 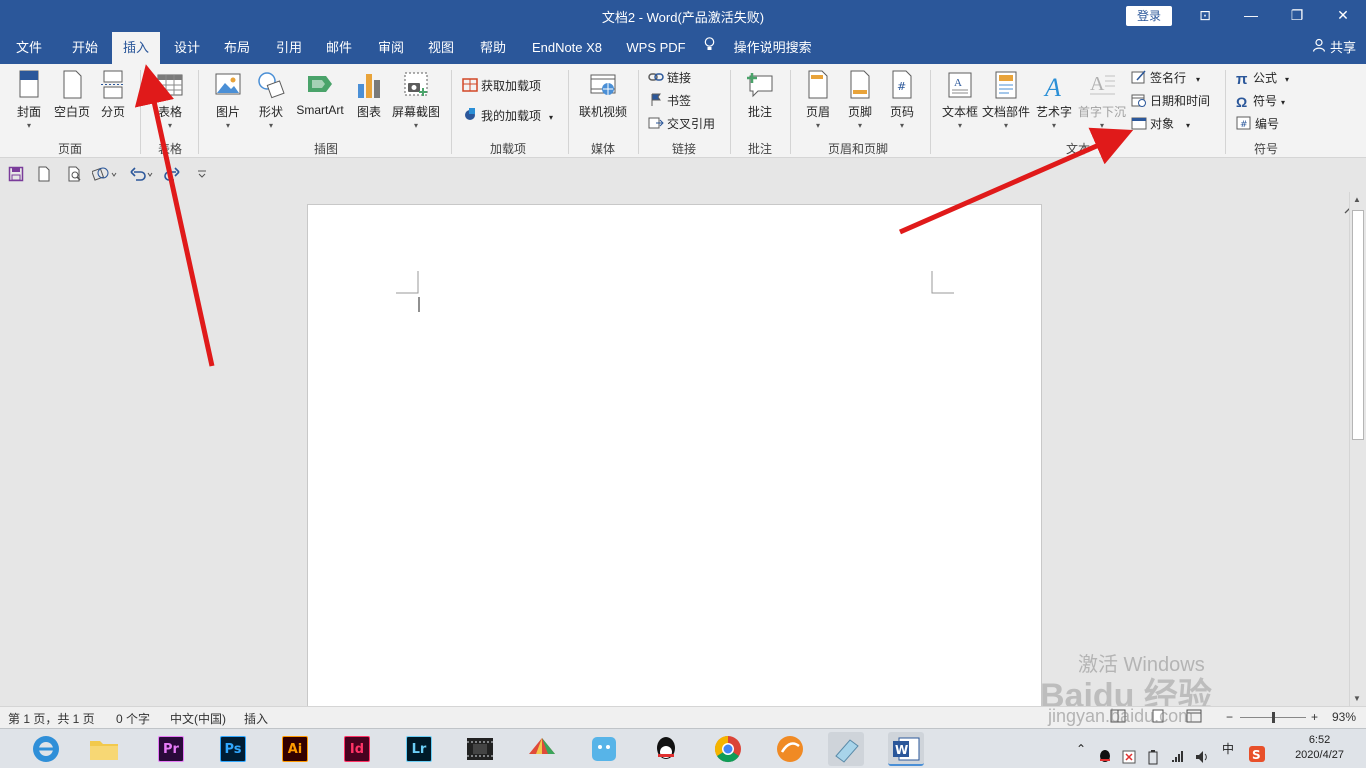 I want to click on photoshop-icon: Ps, so click(x=232, y=749).